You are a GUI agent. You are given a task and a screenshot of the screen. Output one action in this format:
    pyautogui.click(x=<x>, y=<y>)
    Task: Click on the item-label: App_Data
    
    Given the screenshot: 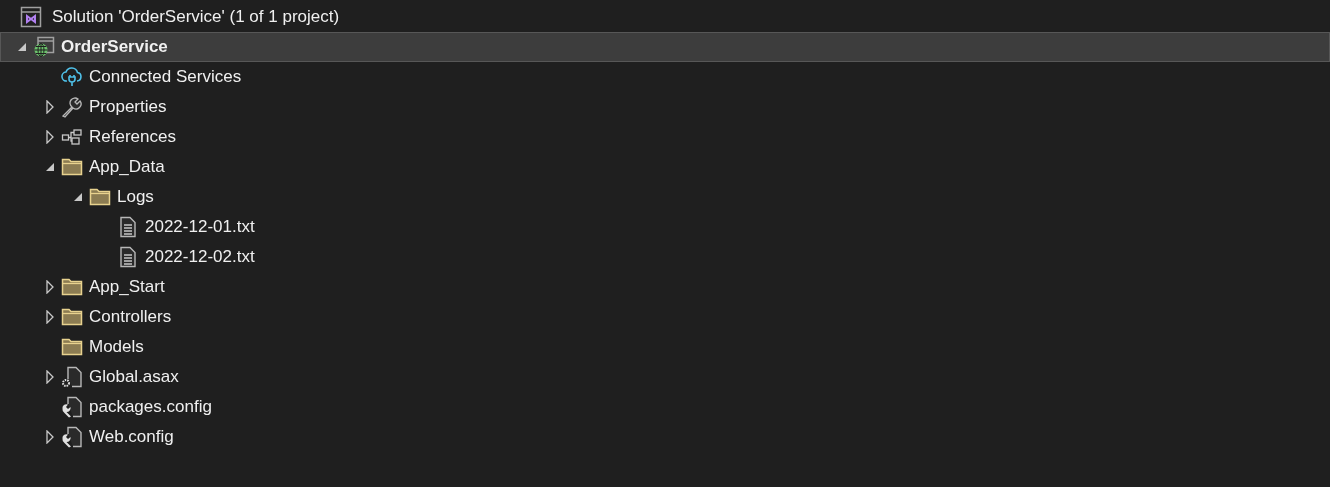 What is the action you would take?
    pyautogui.click(x=127, y=167)
    